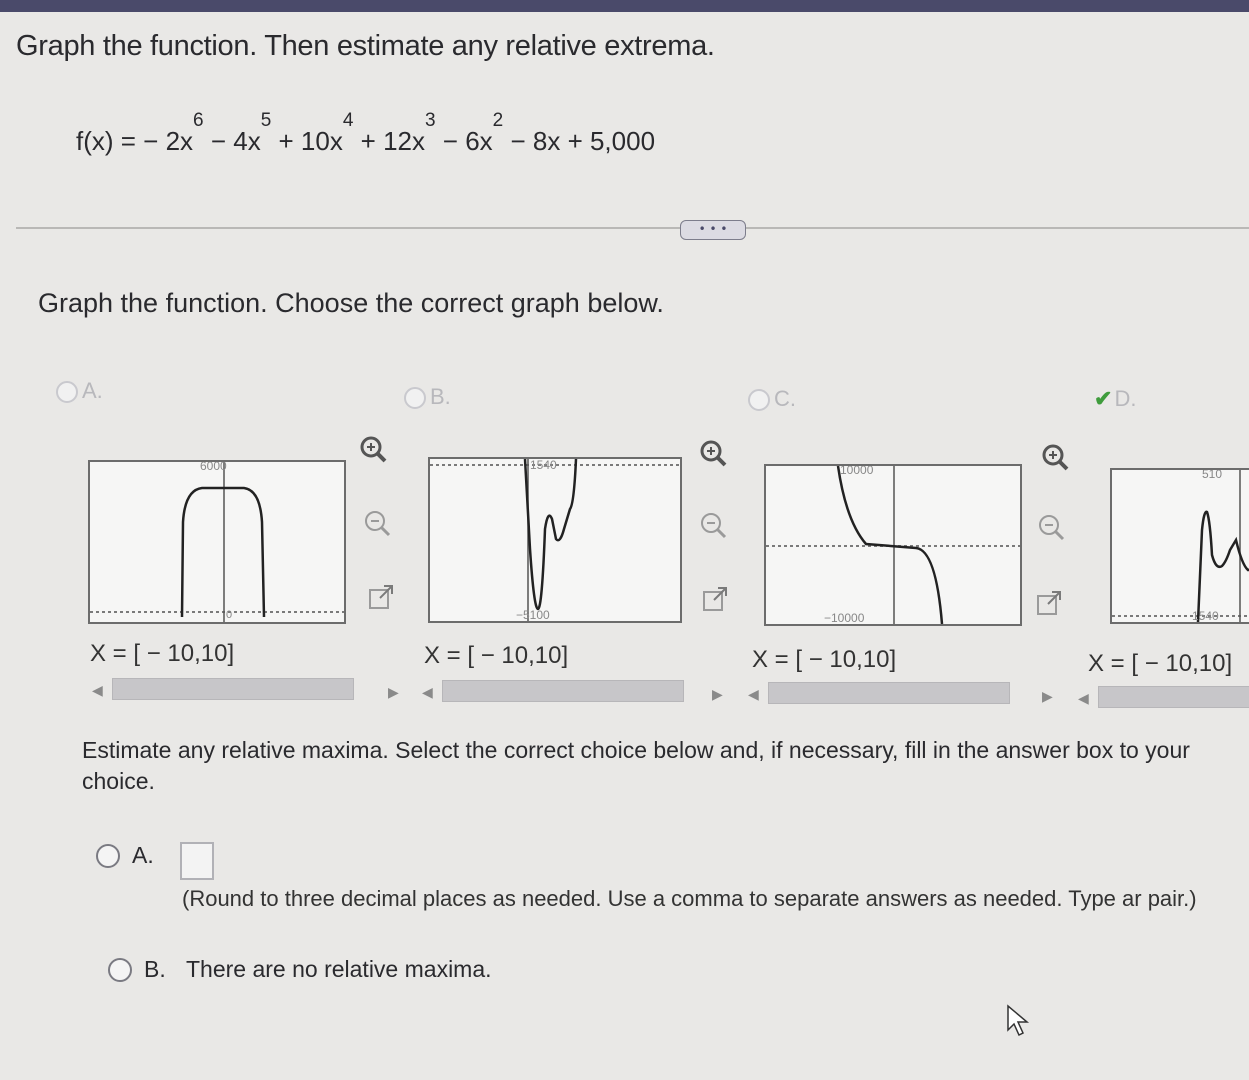 This screenshot has height=1080, width=1249. What do you see at coordinates (67, 392) in the screenshot?
I see `option-a-radio` at bounding box center [67, 392].